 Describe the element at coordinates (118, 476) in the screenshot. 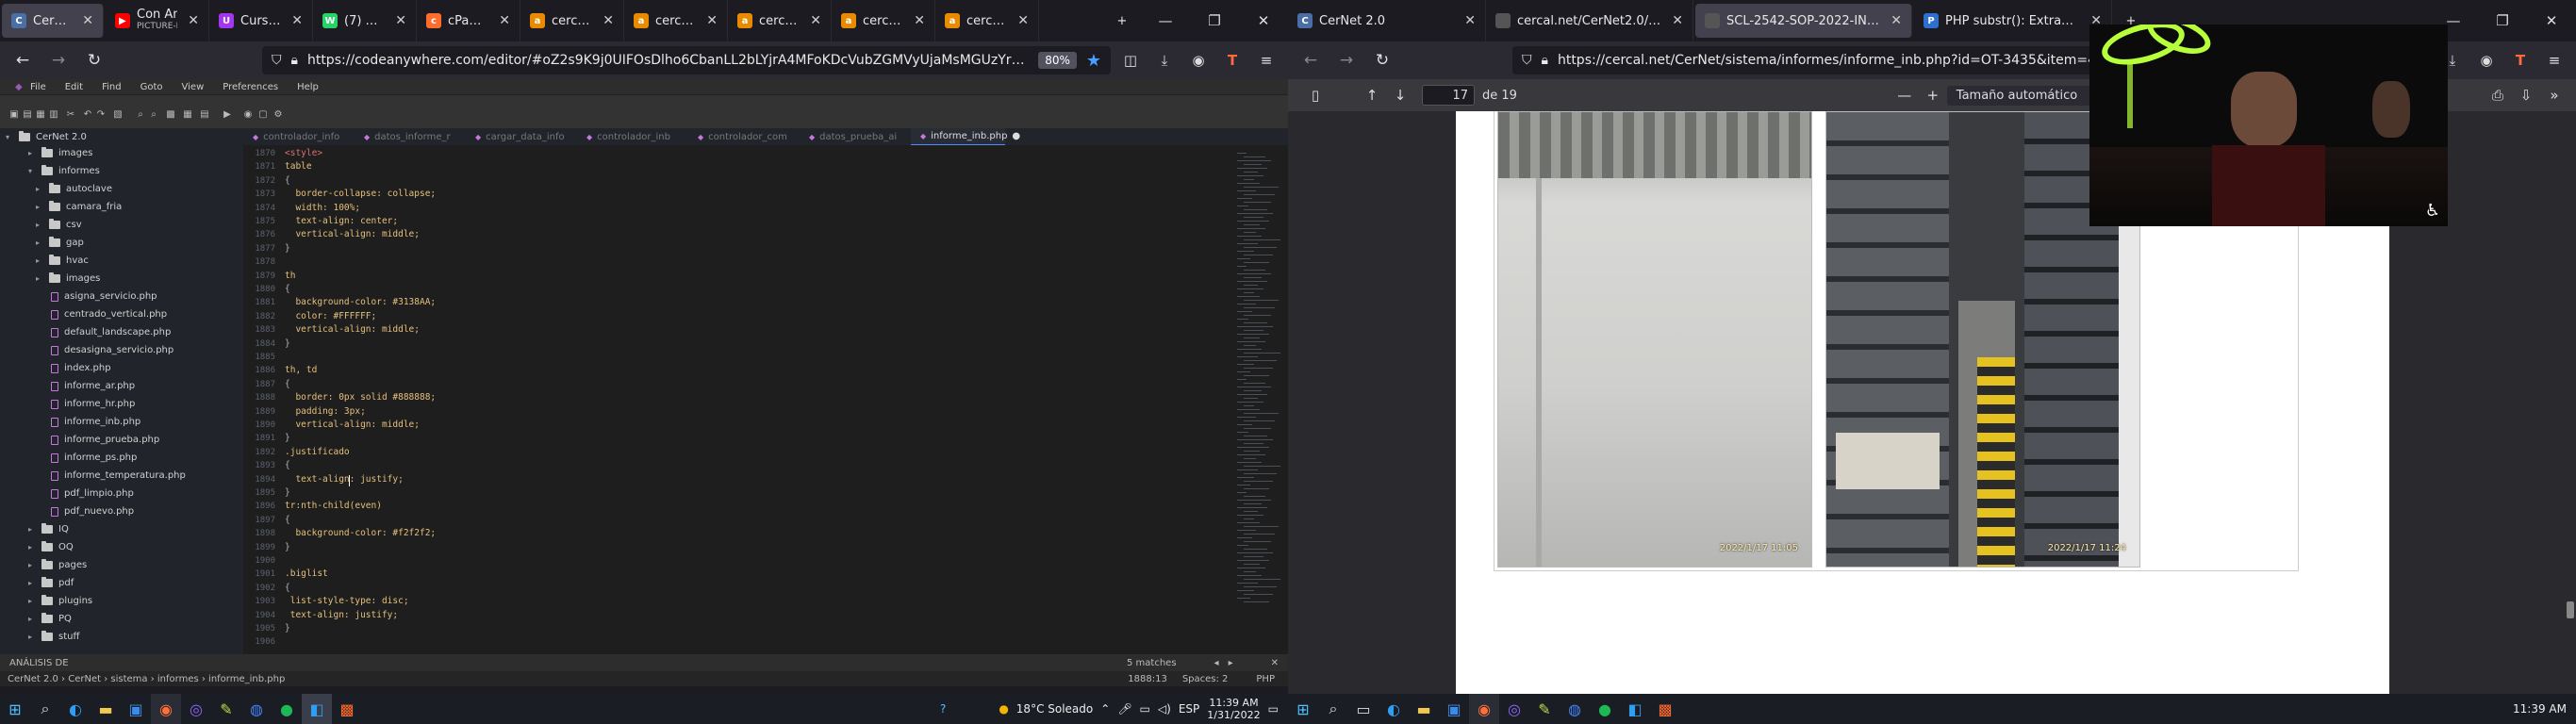

I see `file-item: informe_temperatura.php` at that location.